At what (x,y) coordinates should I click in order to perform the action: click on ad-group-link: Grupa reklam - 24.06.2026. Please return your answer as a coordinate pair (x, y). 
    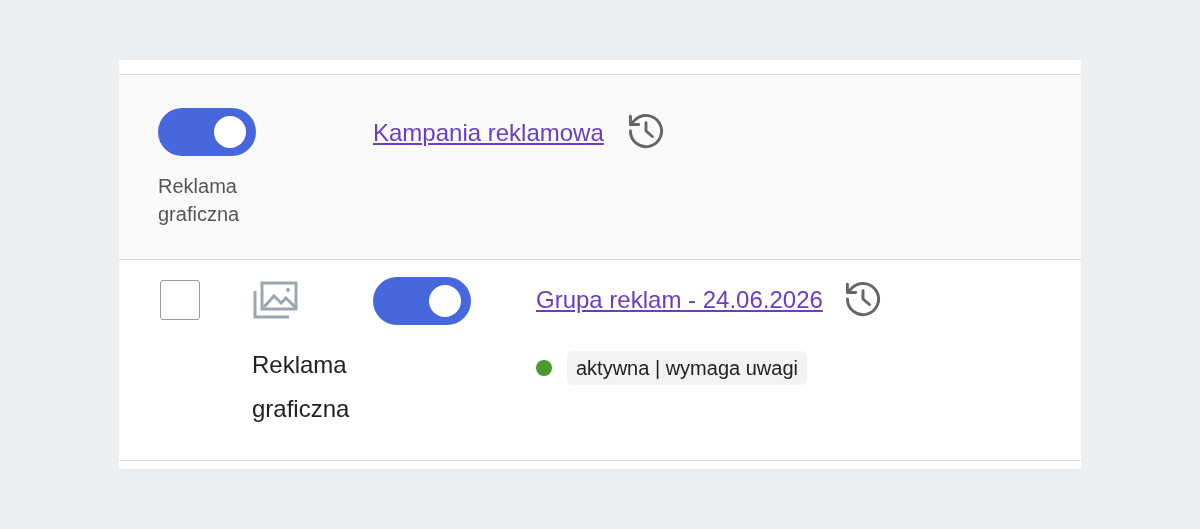
    Looking at the image, I should click on (679, 300).